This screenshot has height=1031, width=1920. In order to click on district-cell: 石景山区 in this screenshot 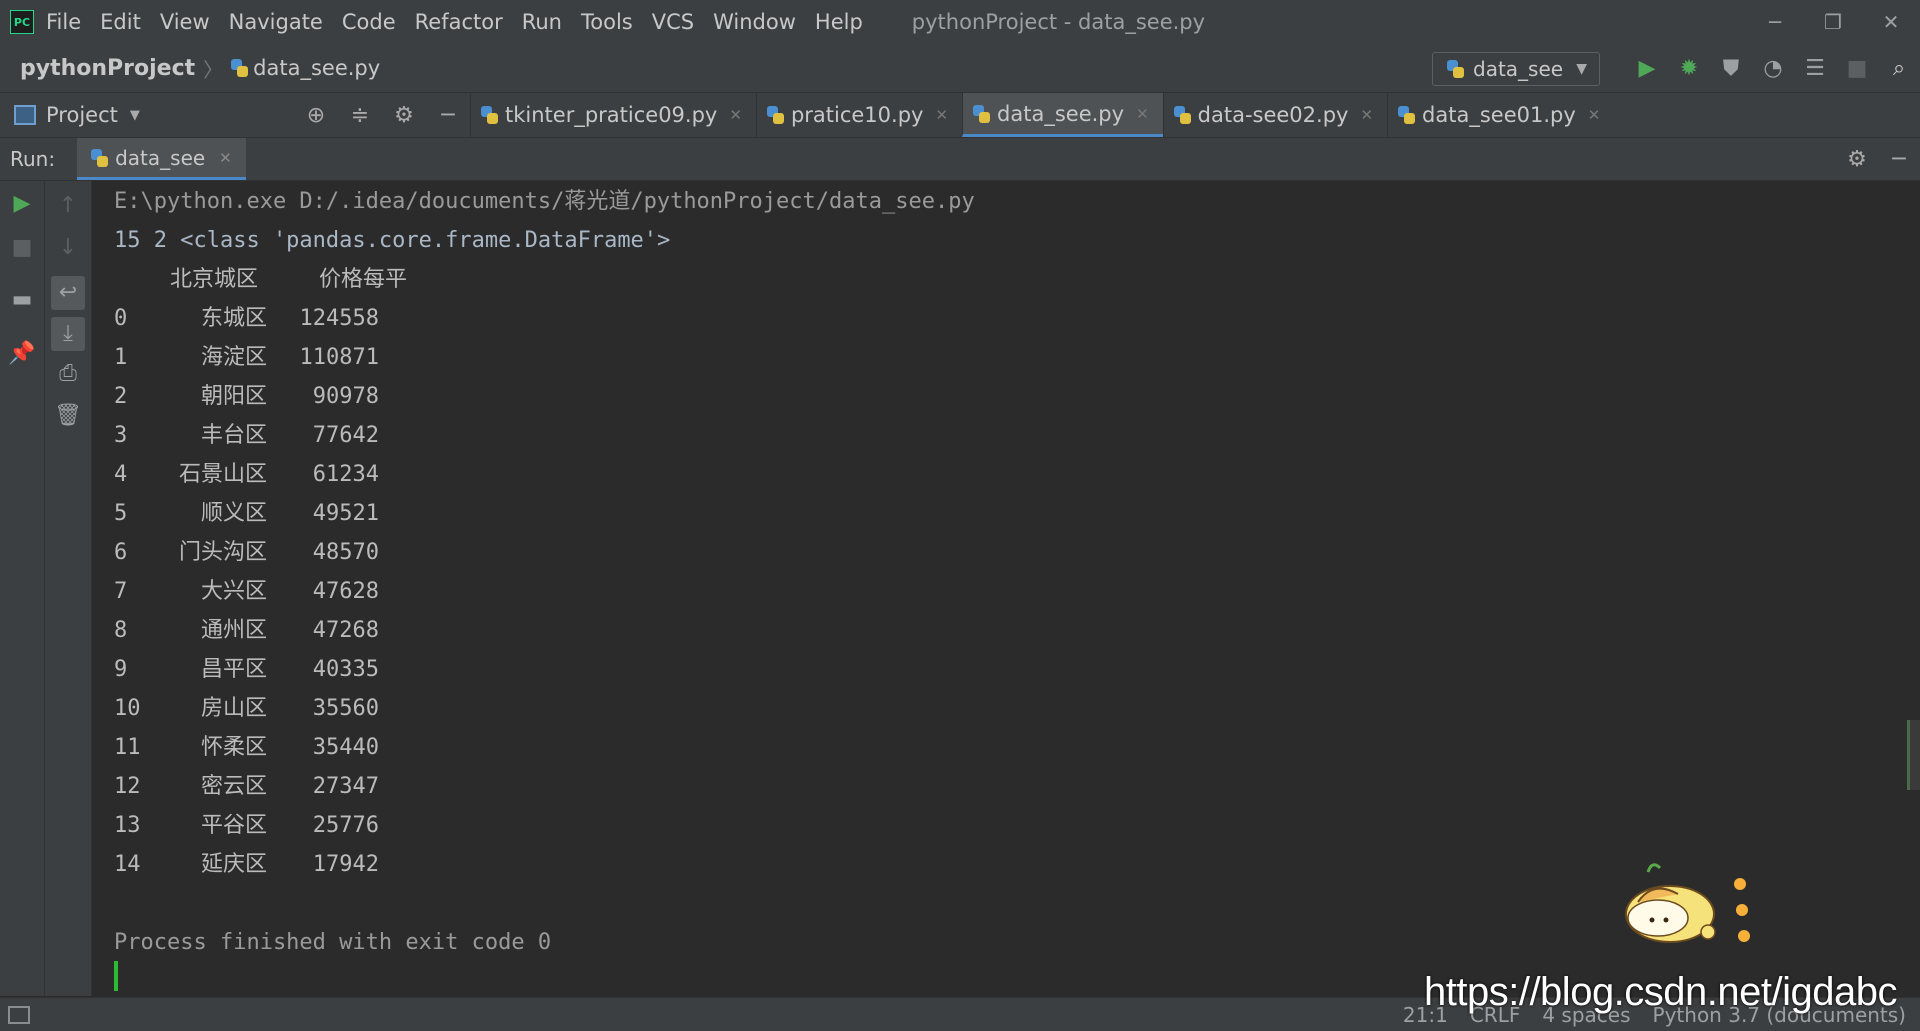, I will do `click(222, 474)`.